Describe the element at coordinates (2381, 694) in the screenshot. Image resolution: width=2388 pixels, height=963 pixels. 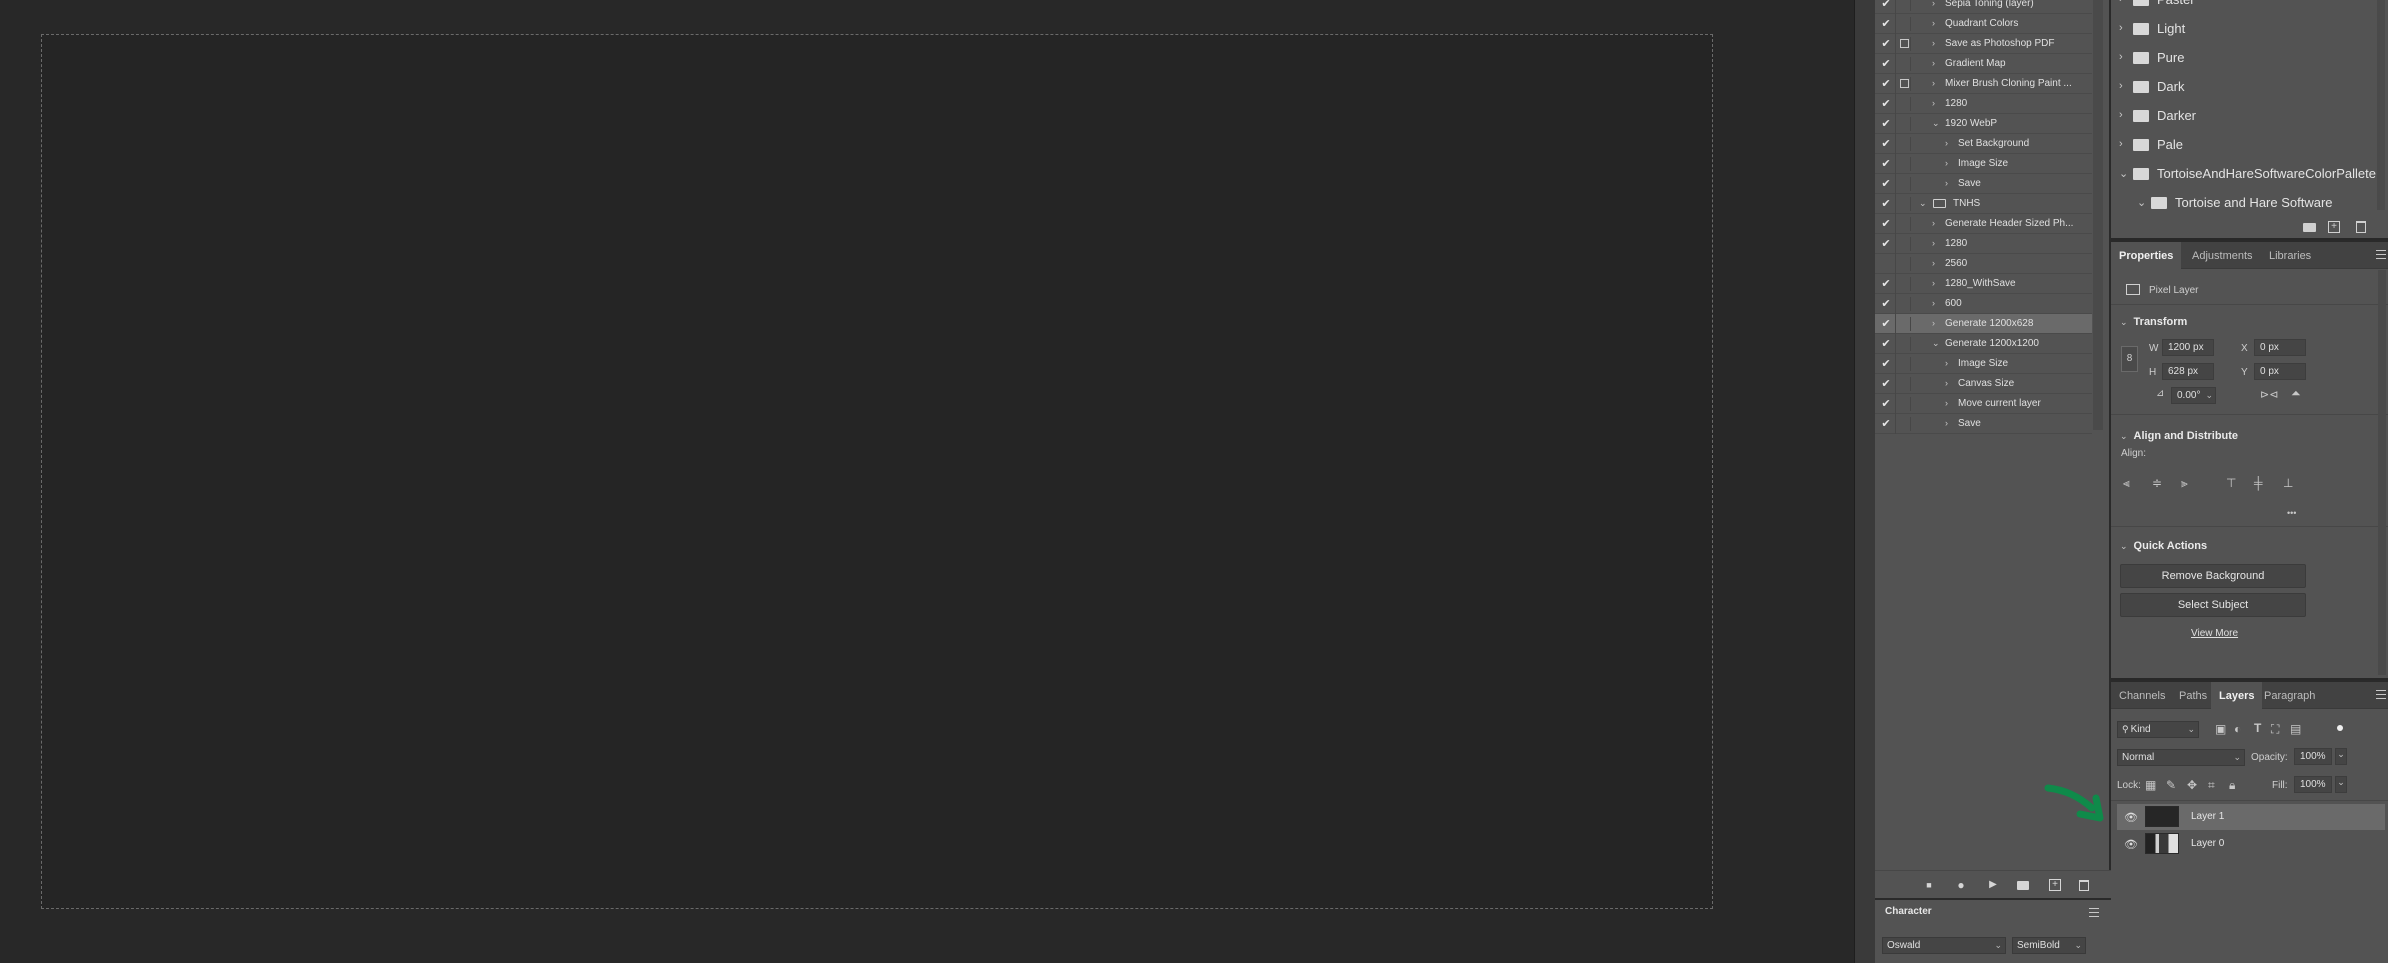
I see `panel-menu-icon` at that location.